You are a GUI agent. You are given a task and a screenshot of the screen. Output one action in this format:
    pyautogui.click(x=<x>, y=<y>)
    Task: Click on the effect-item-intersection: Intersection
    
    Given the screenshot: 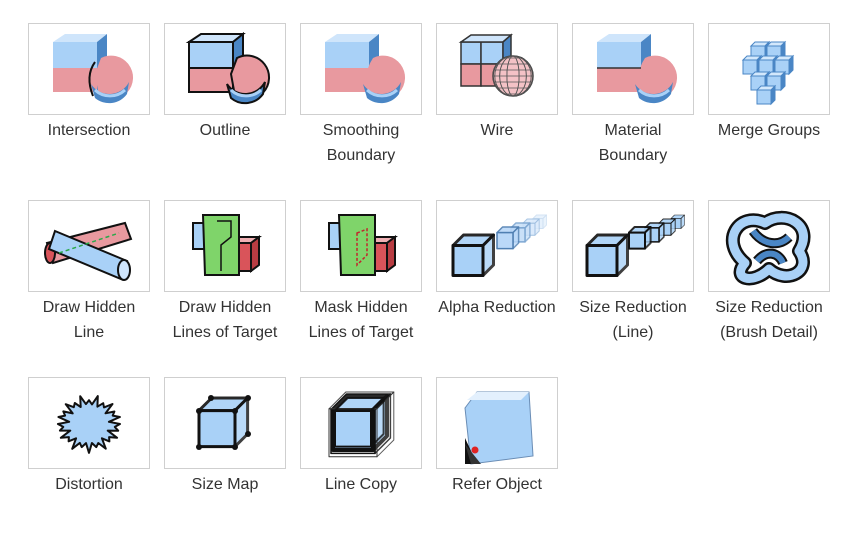 What is the action you would take?
    pyautogui.click(x=90, y=98)
    